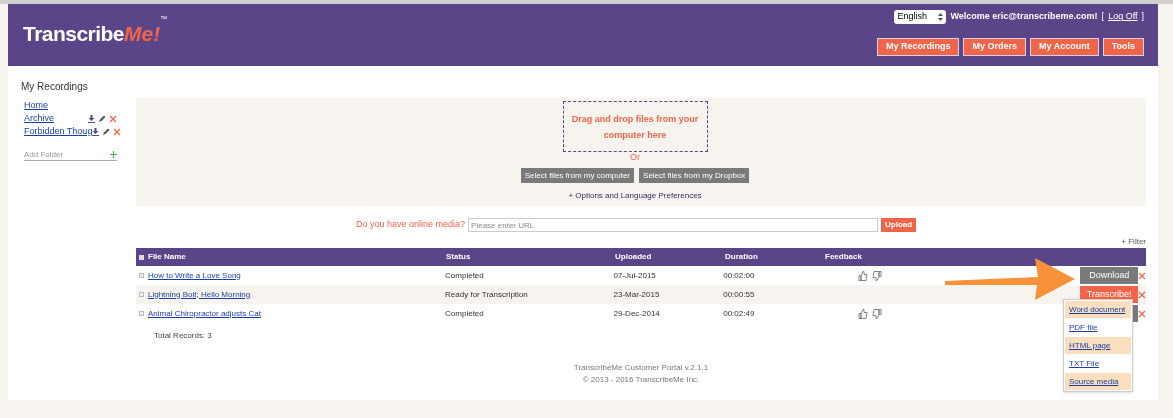  What do you see at coordinates (113, 154) in the screenshot?
I see `plus-icon` at bounding box center [113, 154].